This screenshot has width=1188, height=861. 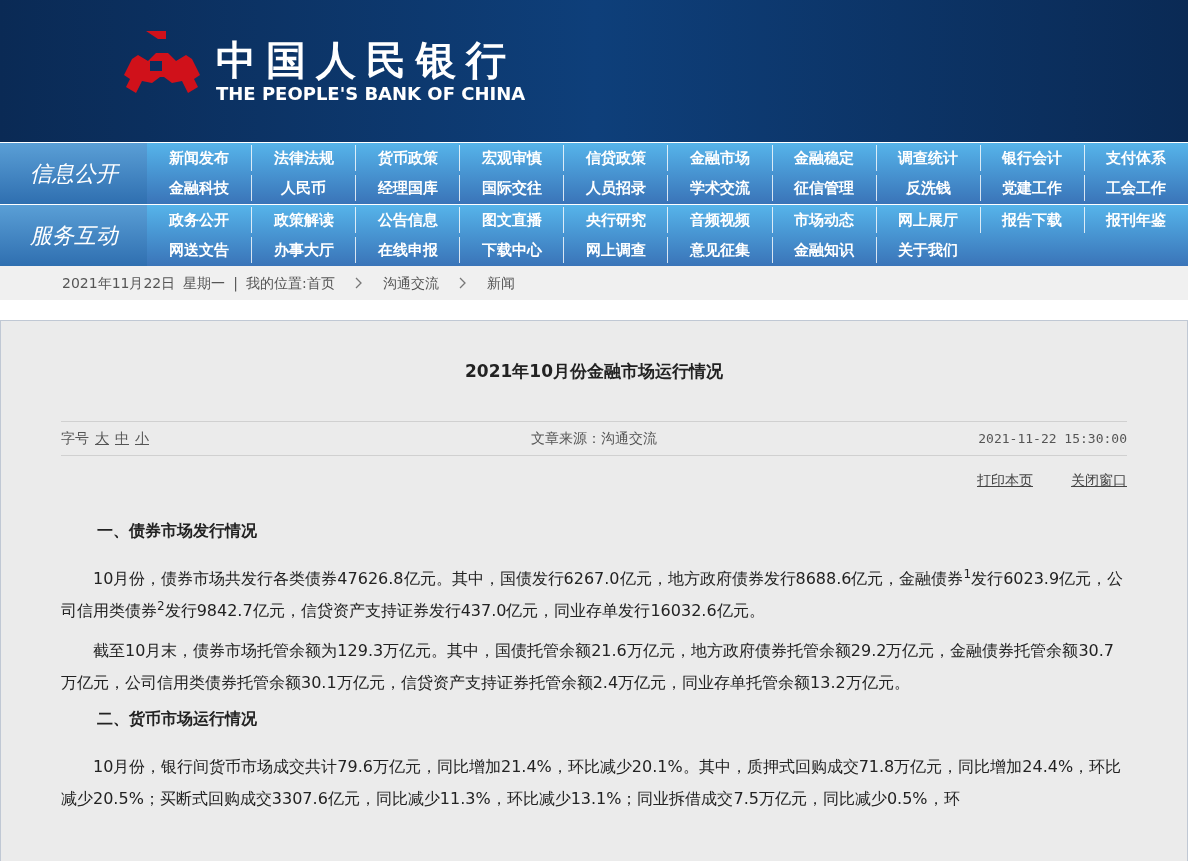 I want to click on weekday: 星期一, so click(x=204, y=283).